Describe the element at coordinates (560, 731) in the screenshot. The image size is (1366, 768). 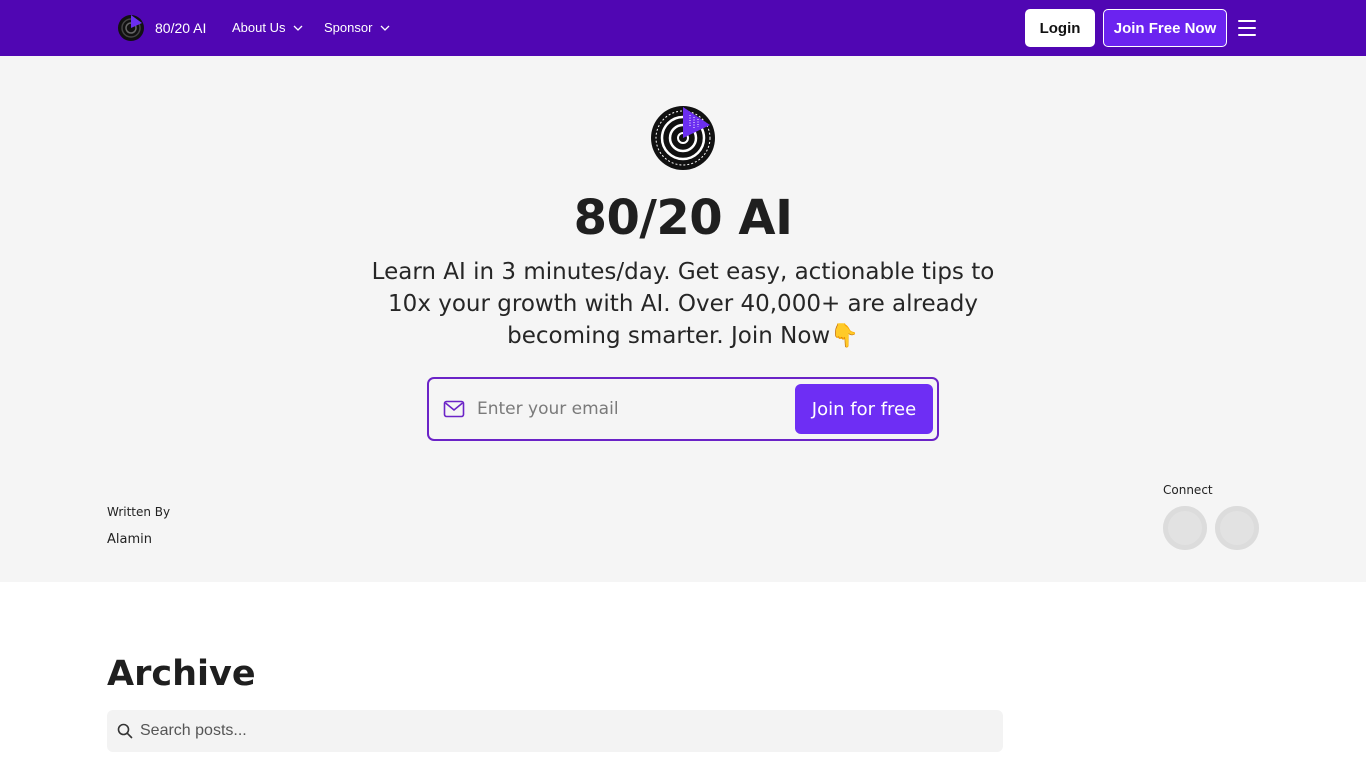
I see `search-posts-input` at that location.